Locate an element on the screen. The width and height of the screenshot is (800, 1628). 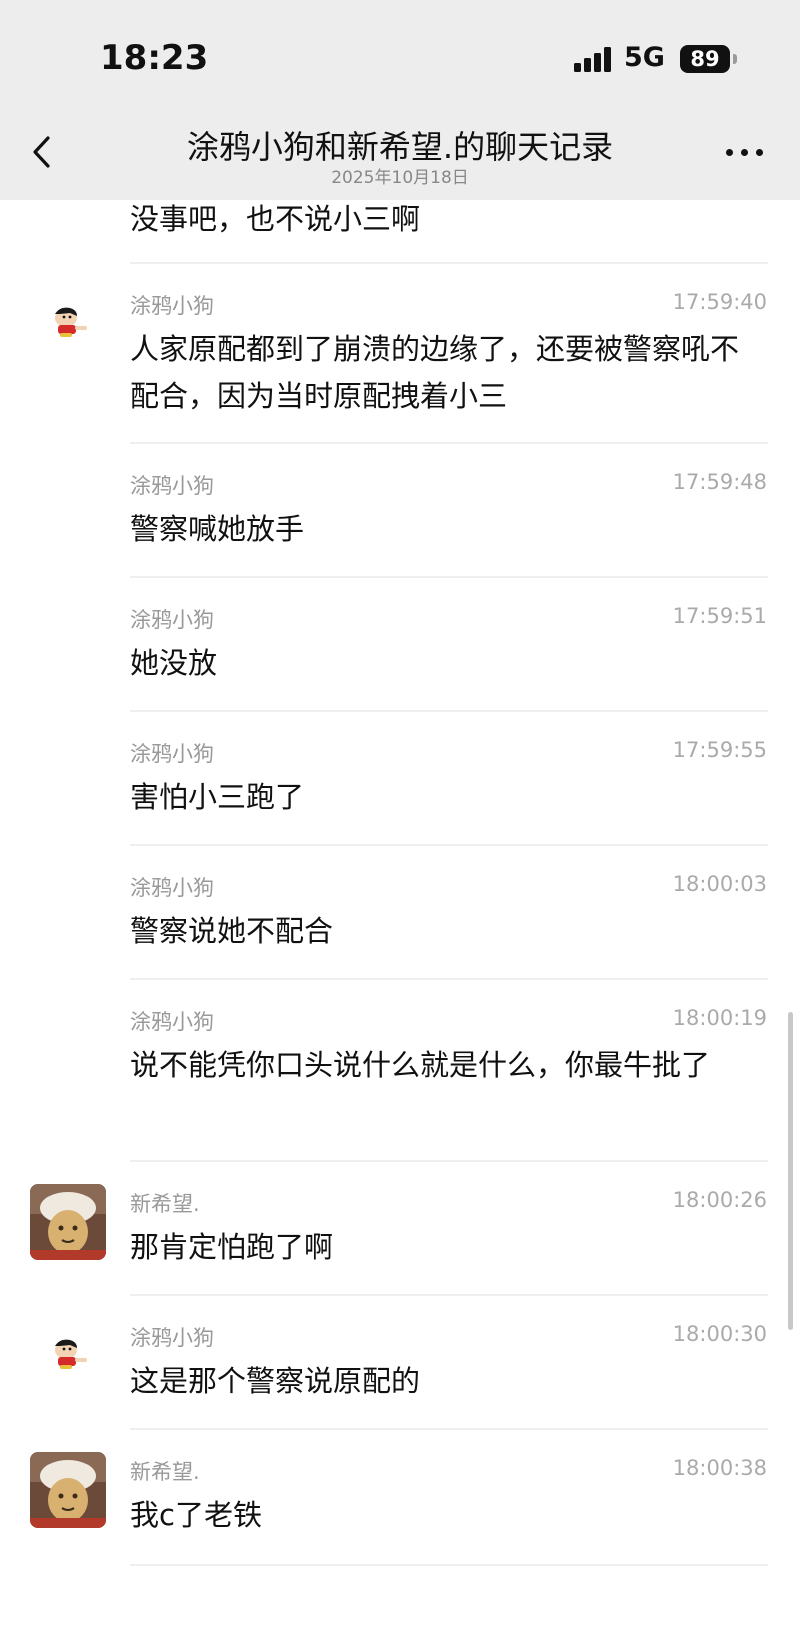
top-bar: 18:23 5G 89 涂鸦小狗和新希望.的聊天记录 2025年10月18日 is located at coordinates (400, 100).